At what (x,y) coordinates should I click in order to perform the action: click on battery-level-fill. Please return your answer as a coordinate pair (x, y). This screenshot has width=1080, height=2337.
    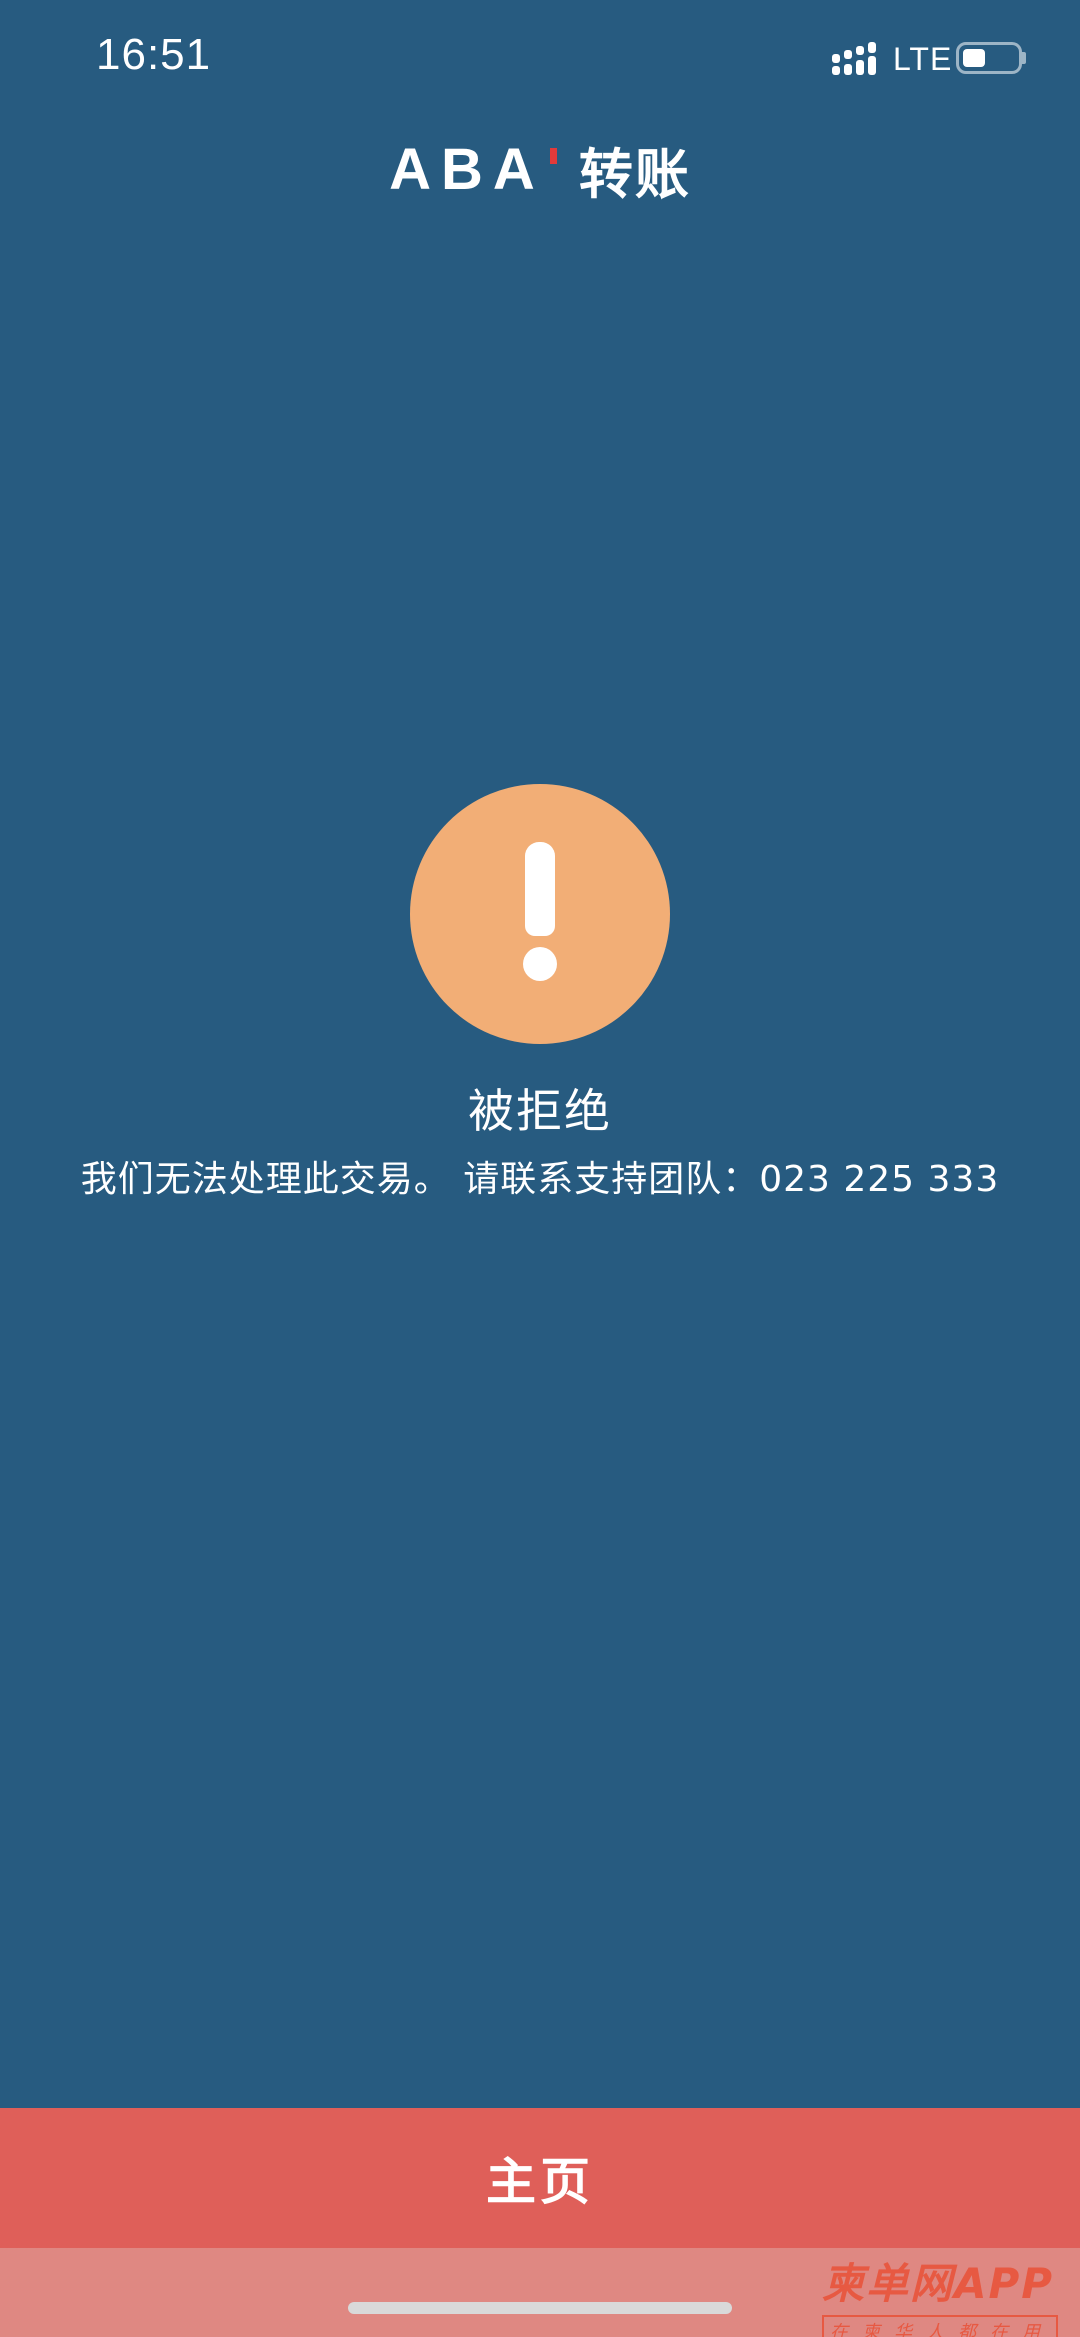
    Looking at the image, I should click on (974, 58).